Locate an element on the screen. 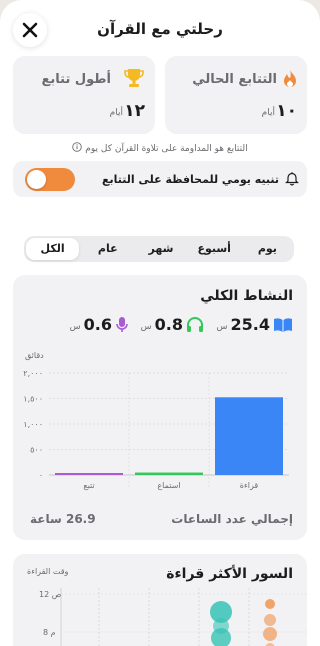 This screenshot has height=646, width=320. metric-listening-unit: س is located at coordinates (146, 326).